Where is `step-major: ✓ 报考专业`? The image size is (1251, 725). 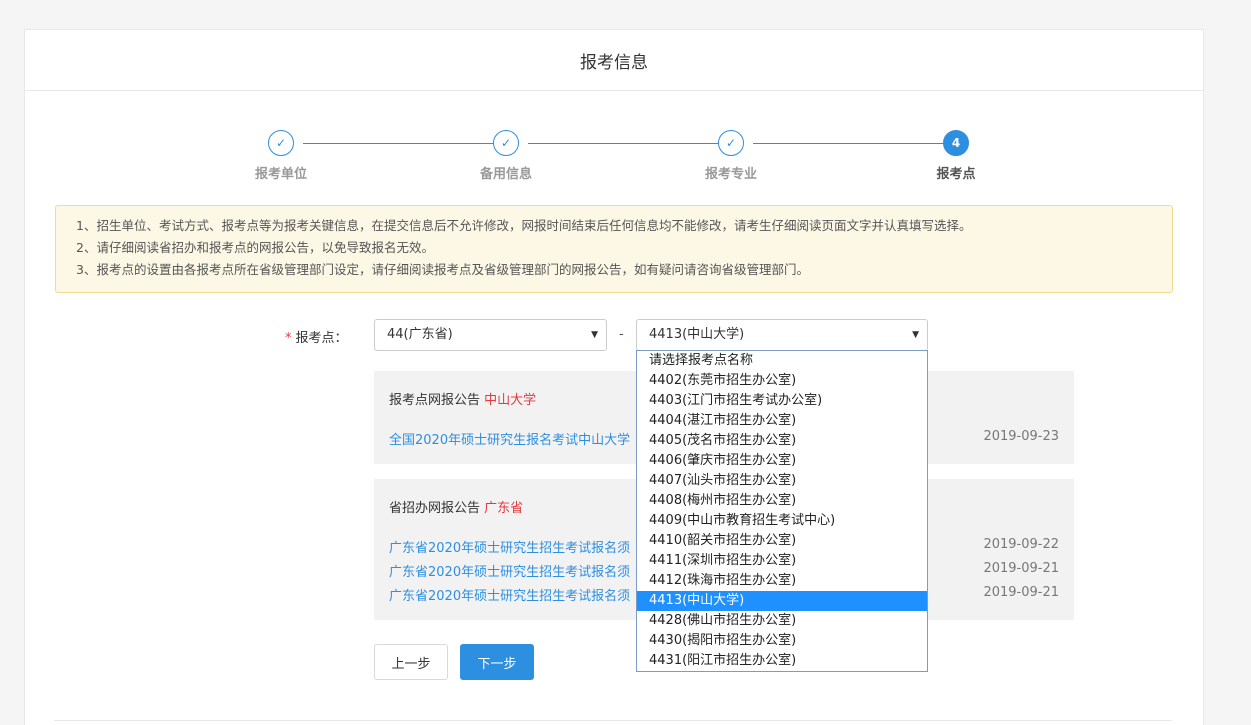
step-major: ✓ 报考专业 is located at coordinates (731, 156).